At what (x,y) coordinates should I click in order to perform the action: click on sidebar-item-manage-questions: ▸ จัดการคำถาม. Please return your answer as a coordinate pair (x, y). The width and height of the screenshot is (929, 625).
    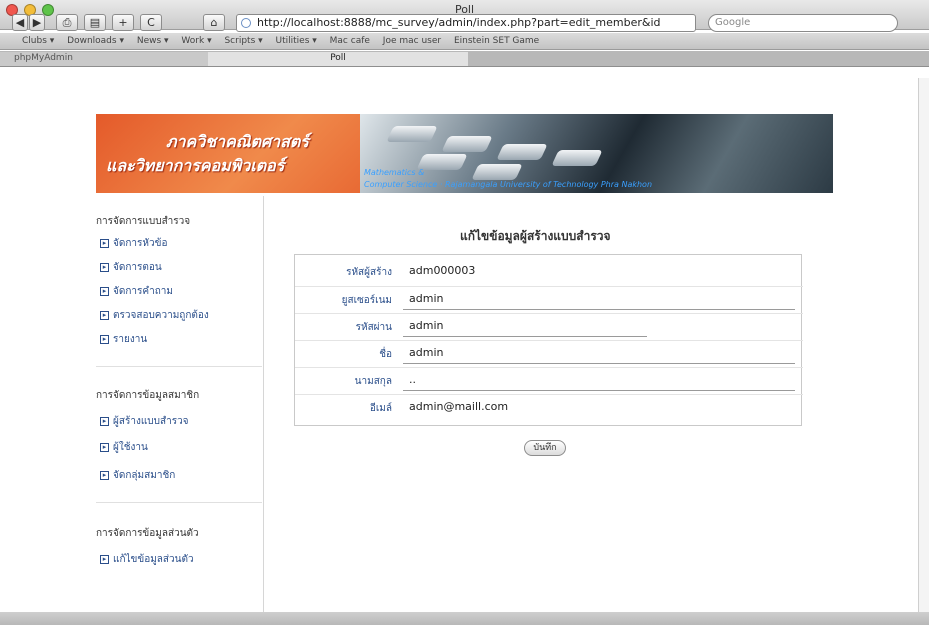
    Looking at the image, I should click on (136, 291).